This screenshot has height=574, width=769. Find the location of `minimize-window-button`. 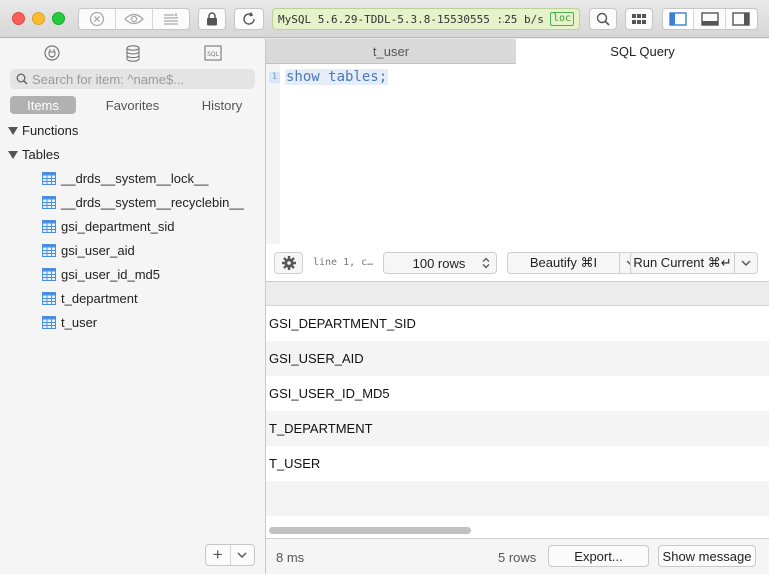

minimize-window-button is located at coordinates (38, 18).